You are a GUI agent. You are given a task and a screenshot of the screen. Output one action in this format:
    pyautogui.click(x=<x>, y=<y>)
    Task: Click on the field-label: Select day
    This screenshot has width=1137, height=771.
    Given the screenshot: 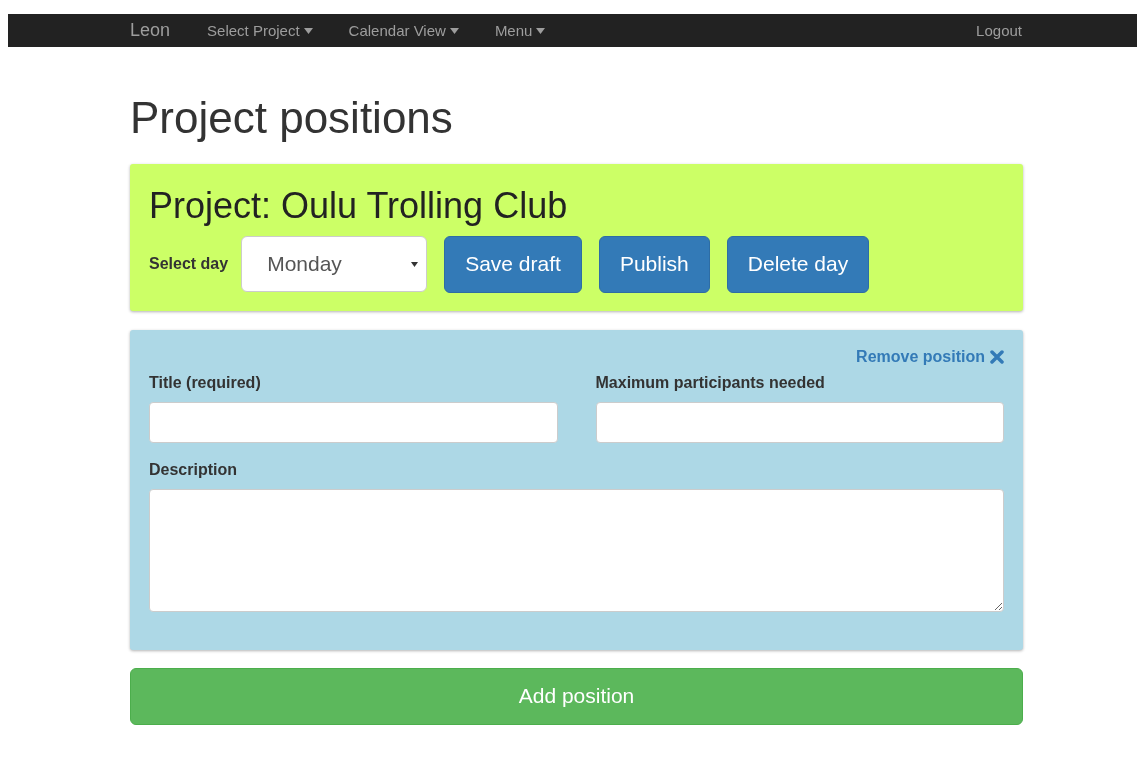 What is the action you would take?
    pyautogui.click(x=189, y=264)
    